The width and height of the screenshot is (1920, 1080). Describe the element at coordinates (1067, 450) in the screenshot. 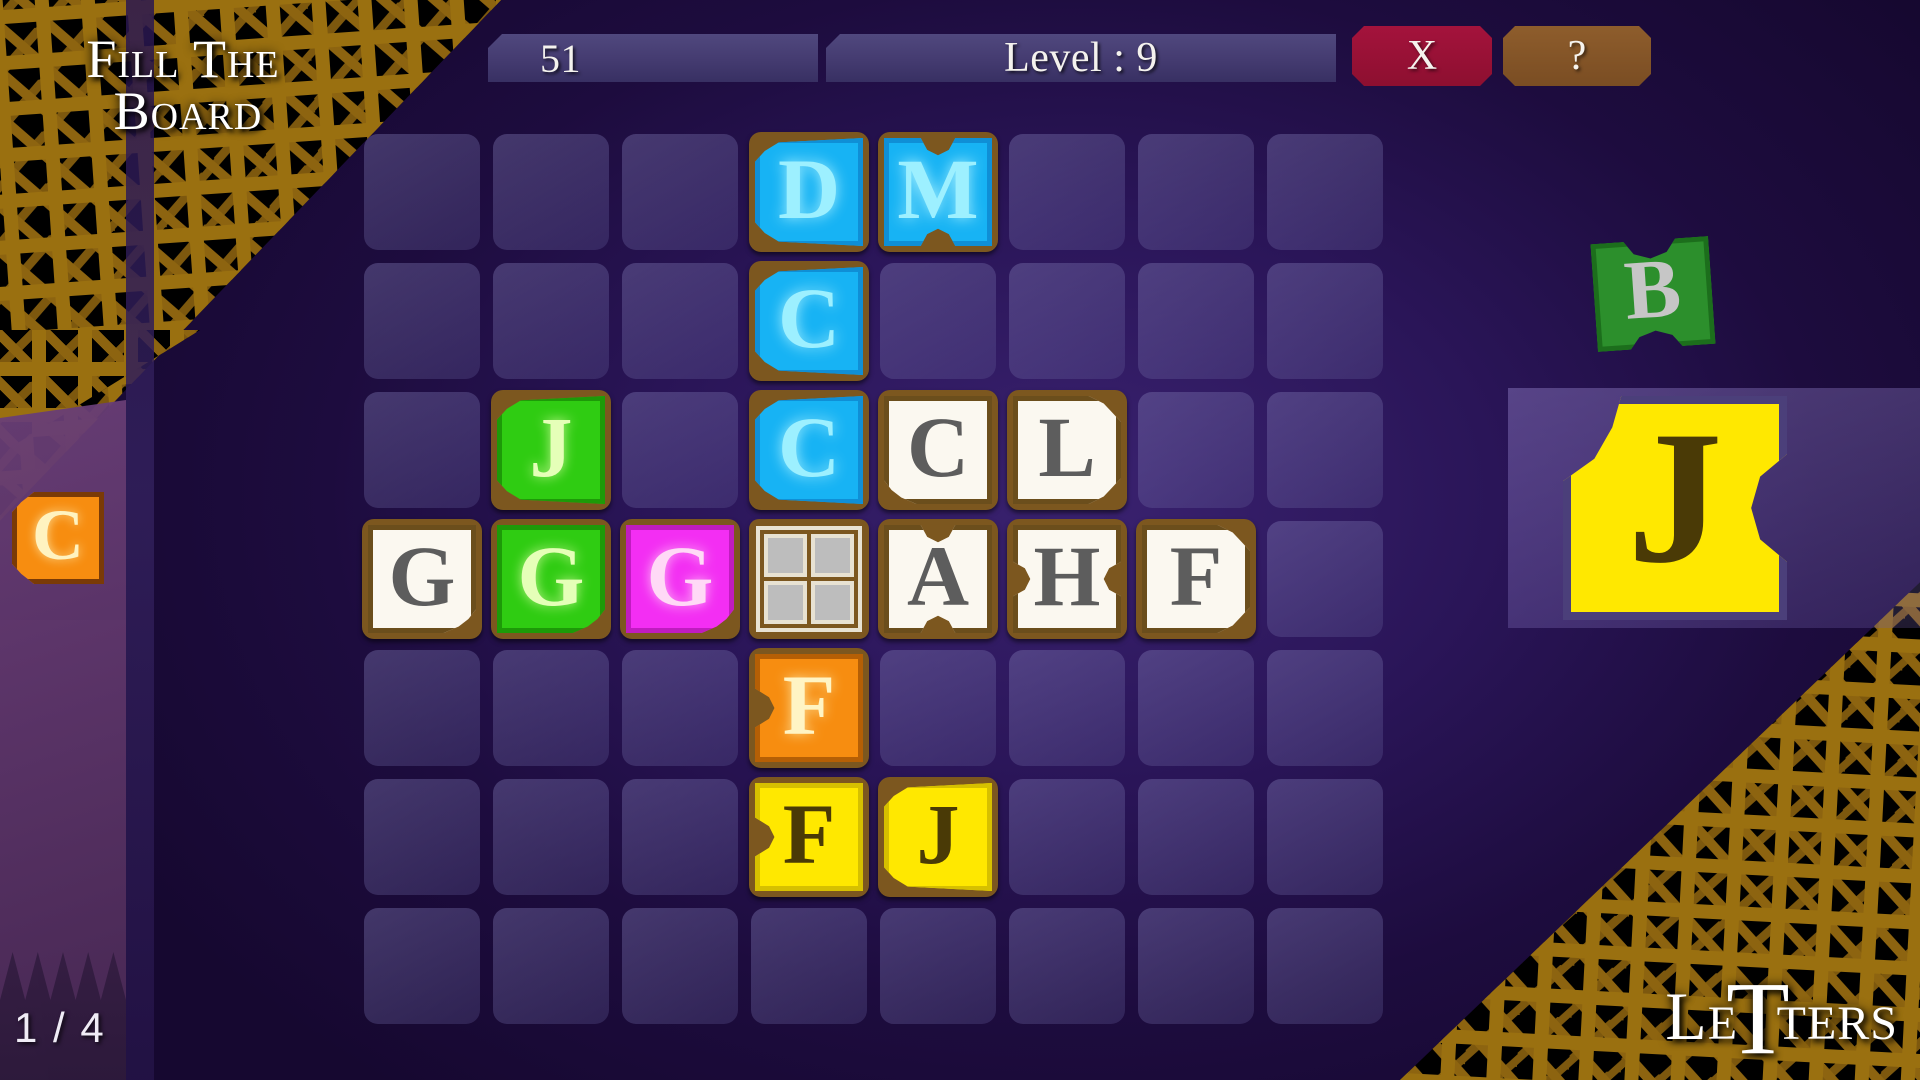

I see `letter-tile: L` at that location.